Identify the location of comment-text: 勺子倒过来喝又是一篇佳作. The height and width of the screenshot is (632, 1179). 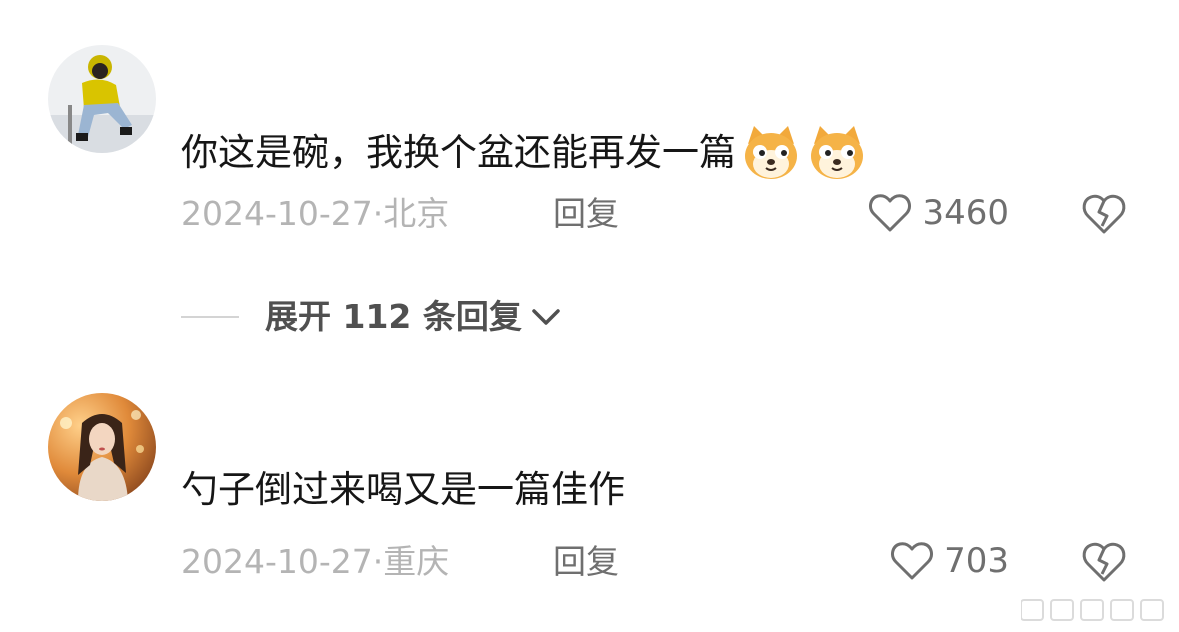
(403, 490).